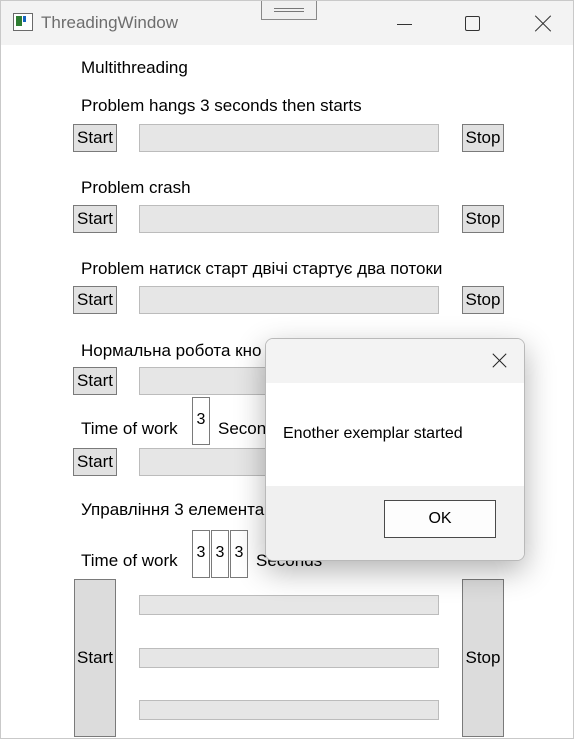 This screenshot has height=739, width=574. What do you see at coordinates (239, 554) in the screenshot?
I see `seconds-input-3: 3` at bounding box center [239, 554].